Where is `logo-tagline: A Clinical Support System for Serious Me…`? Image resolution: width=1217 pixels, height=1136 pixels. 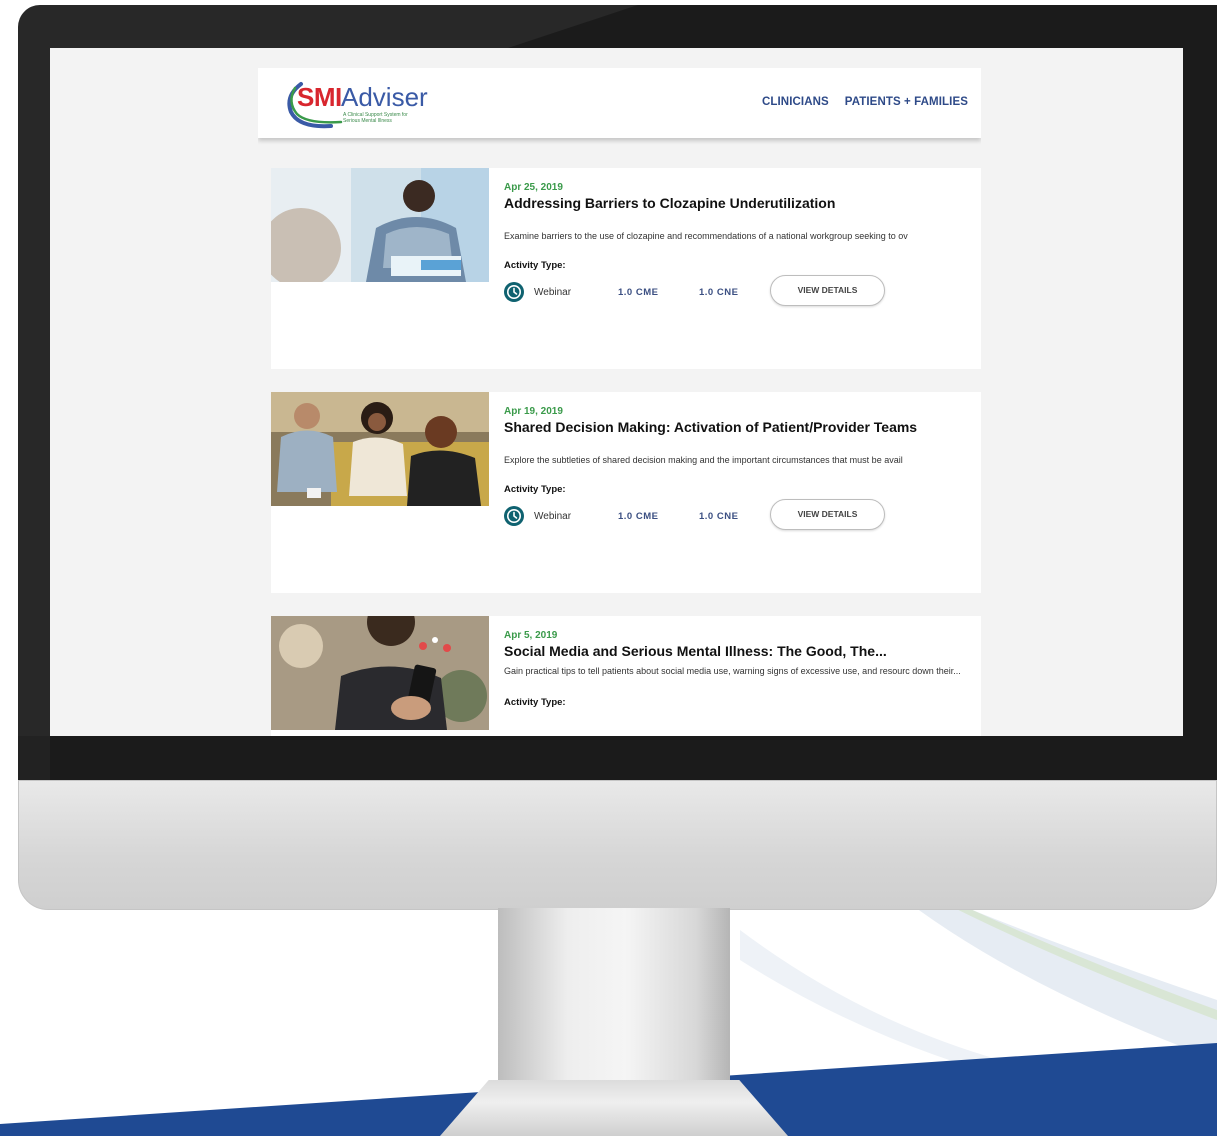
logo-tagline: A Clinical Support System for Serious Me… is located at coordinates (375, 118).